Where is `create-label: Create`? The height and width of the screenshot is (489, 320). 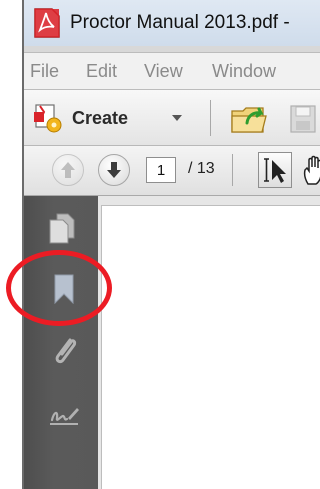 create-label: Create is located at coordinates (100, 118).